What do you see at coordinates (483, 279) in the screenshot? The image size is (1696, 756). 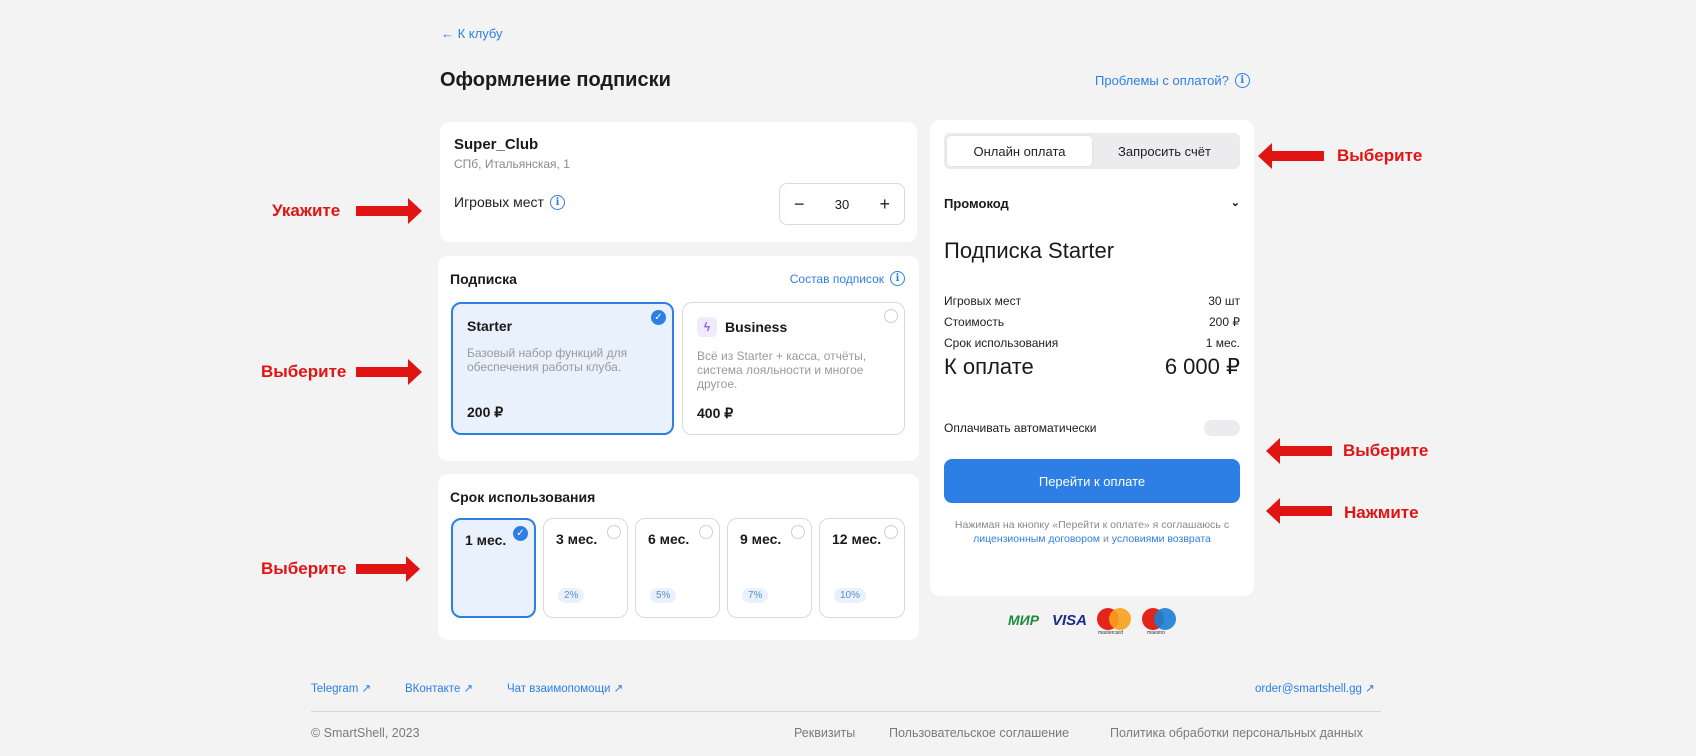 I see `subscription-heading: Подписка` at bounding box center [483, 279].